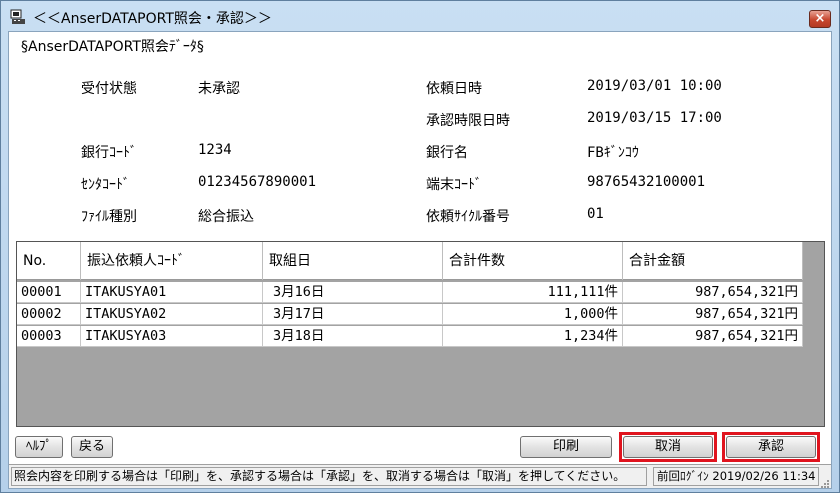  What do you see at coordinates (533, 292) in the screenshot?
I see `cell-count: 111,111件` at bounding box center [533, 292].